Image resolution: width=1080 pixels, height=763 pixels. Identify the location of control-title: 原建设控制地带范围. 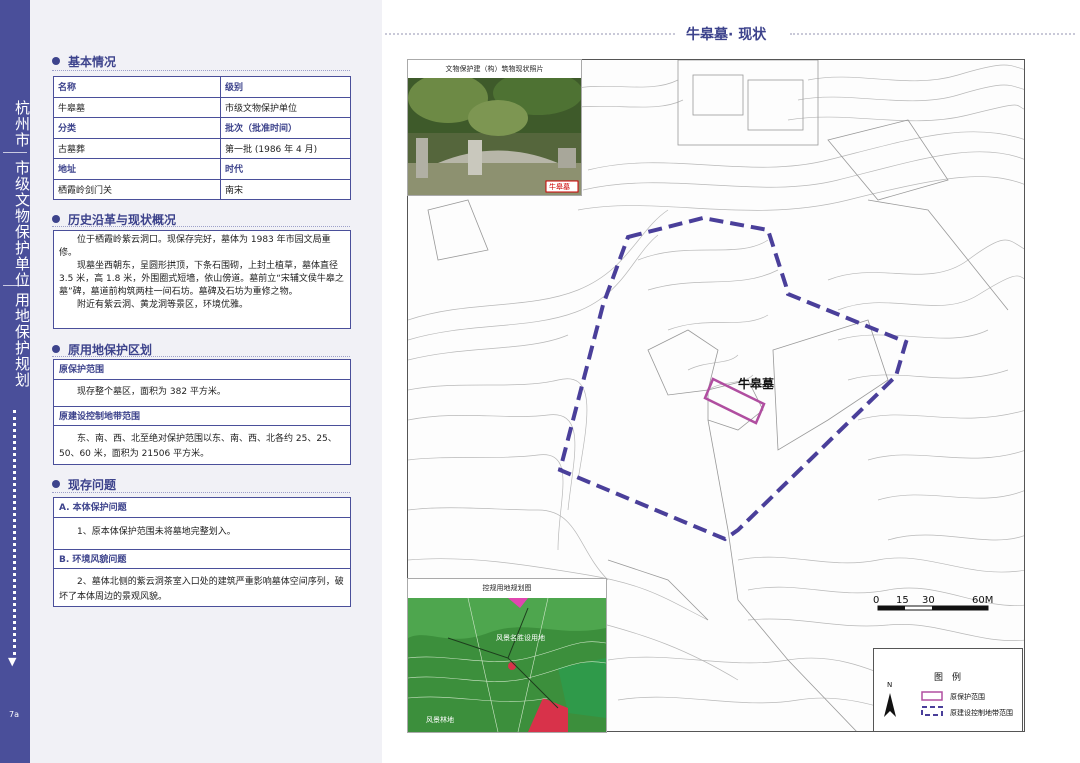
(202, 416).